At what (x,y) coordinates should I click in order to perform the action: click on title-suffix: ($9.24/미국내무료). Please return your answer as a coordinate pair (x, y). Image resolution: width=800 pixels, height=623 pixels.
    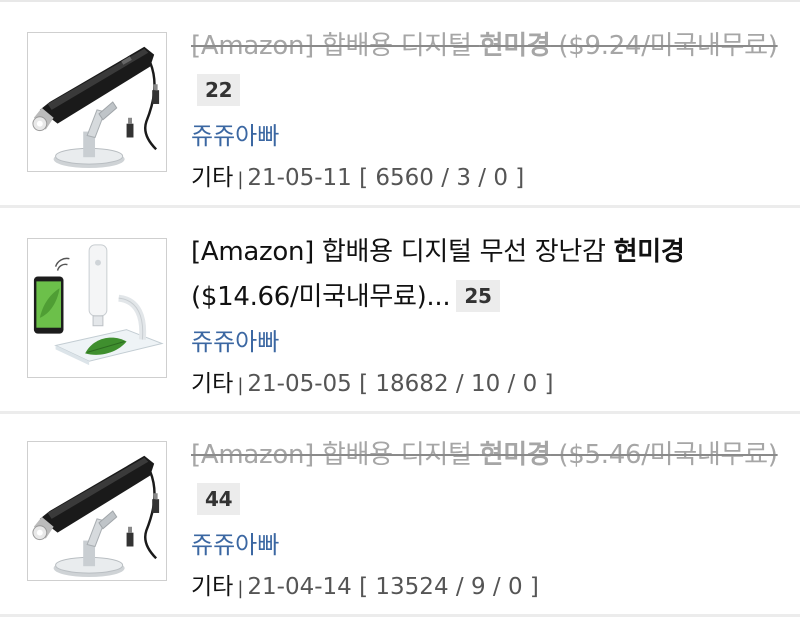
    Looking at the image, I should click on (664, 46).